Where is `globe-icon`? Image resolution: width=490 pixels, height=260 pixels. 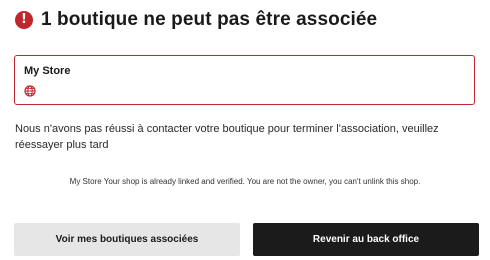 globe-icon is located at coordinates (30, 91).